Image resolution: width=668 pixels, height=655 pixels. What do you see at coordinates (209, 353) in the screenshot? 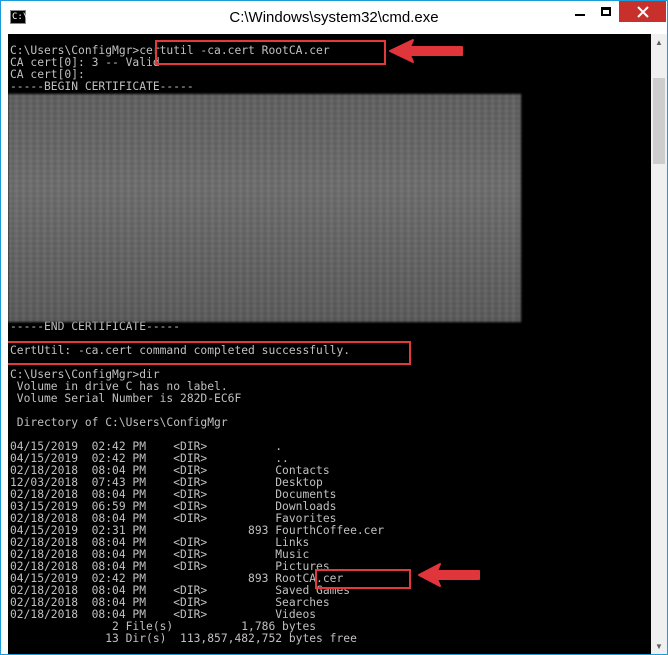
I see `highlight-completed-message` at bounding box center [209, 353].